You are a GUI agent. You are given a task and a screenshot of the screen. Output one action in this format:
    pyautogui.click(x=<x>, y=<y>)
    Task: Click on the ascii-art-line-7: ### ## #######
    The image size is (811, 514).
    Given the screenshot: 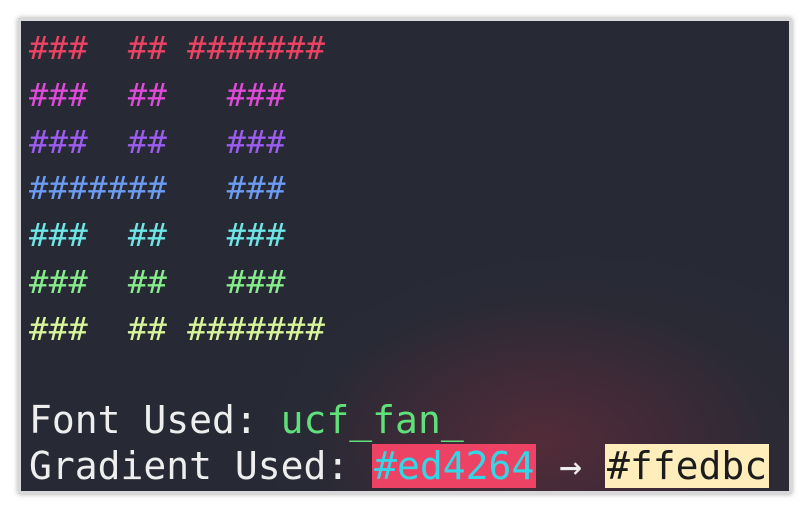 What is the action you would take?
    pyautogui.click(x=177, y=329)
    